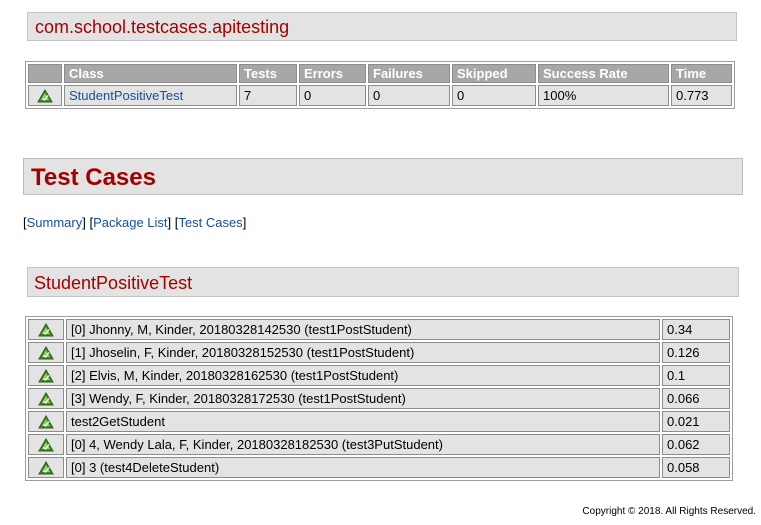  What do you see at coordinates (113, 283) in the screenshot?
I see `class-title: StudentPositiveTest` at bounding box center [113, 283].